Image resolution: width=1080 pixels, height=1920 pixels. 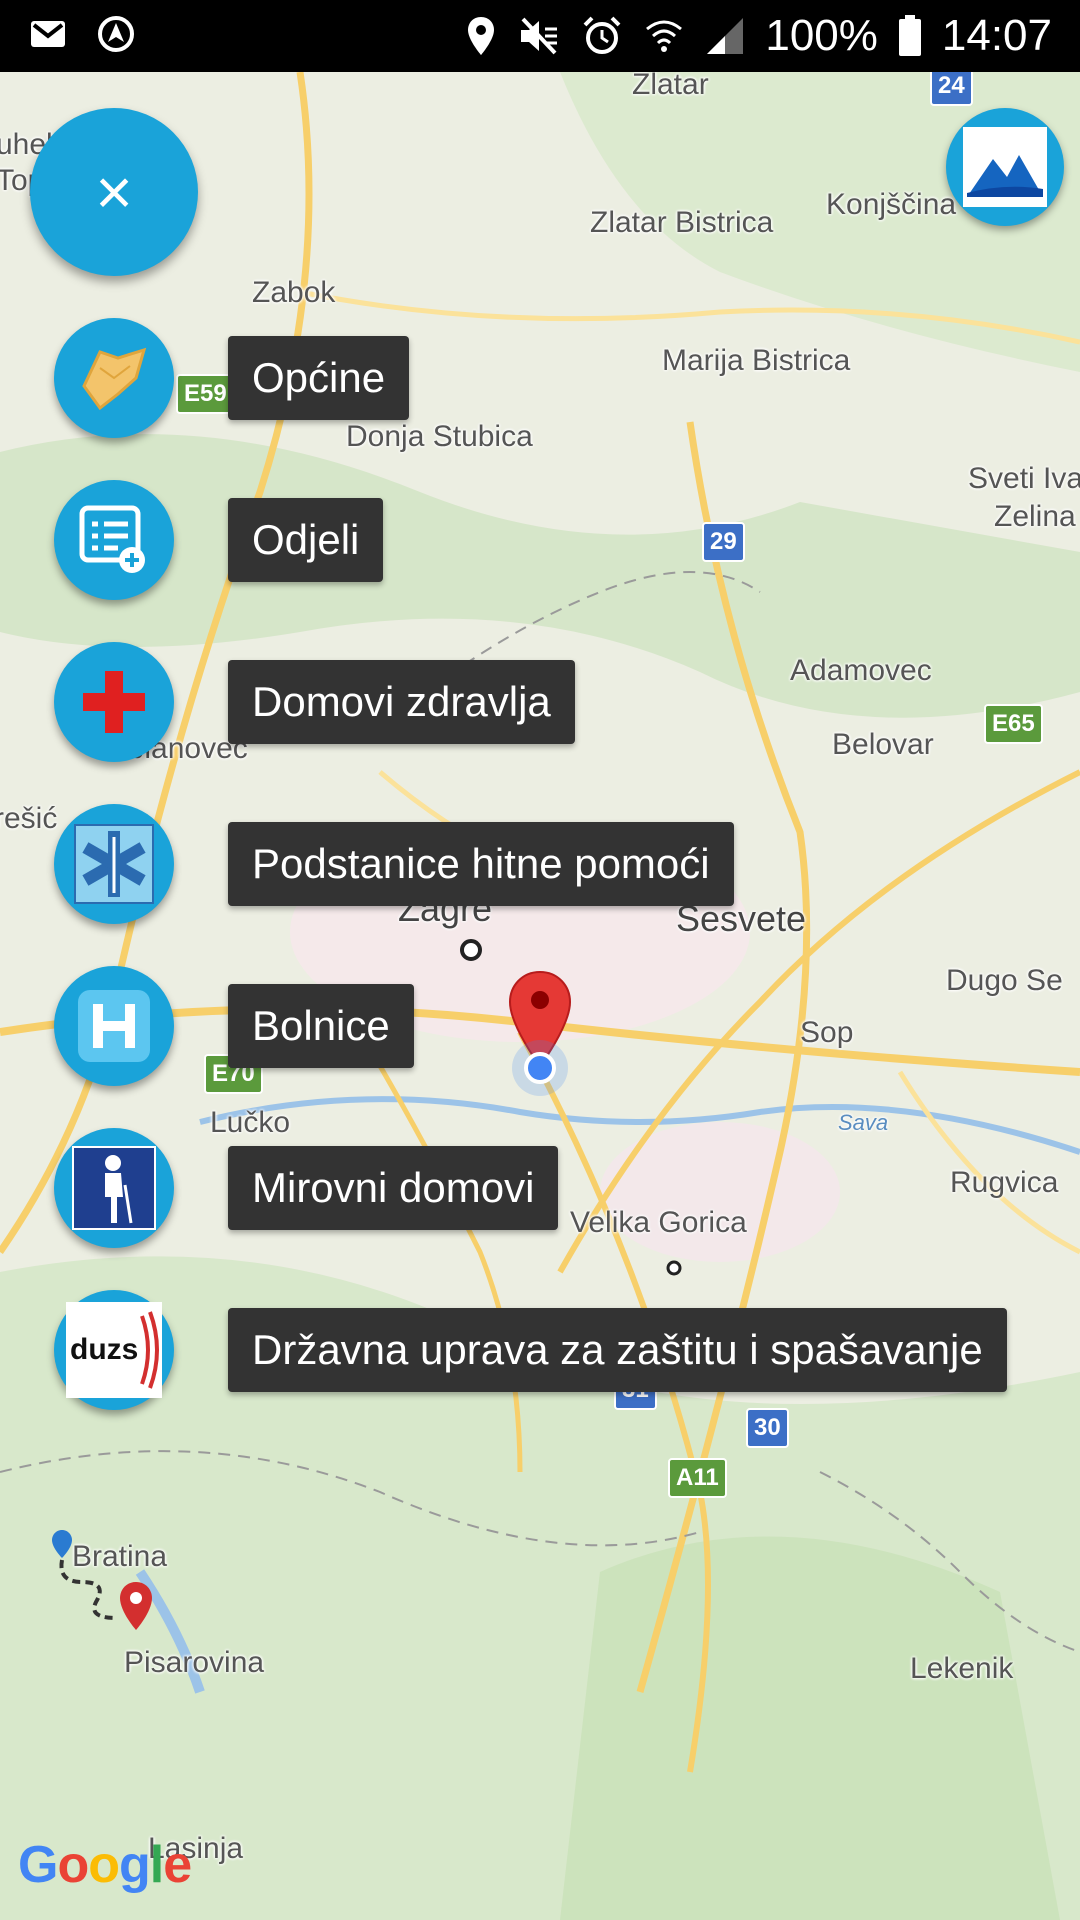 What do you see at coordinates (723, 542) in the screenshot?
I see `road-shield: 29` at bounding box center [723, 542].